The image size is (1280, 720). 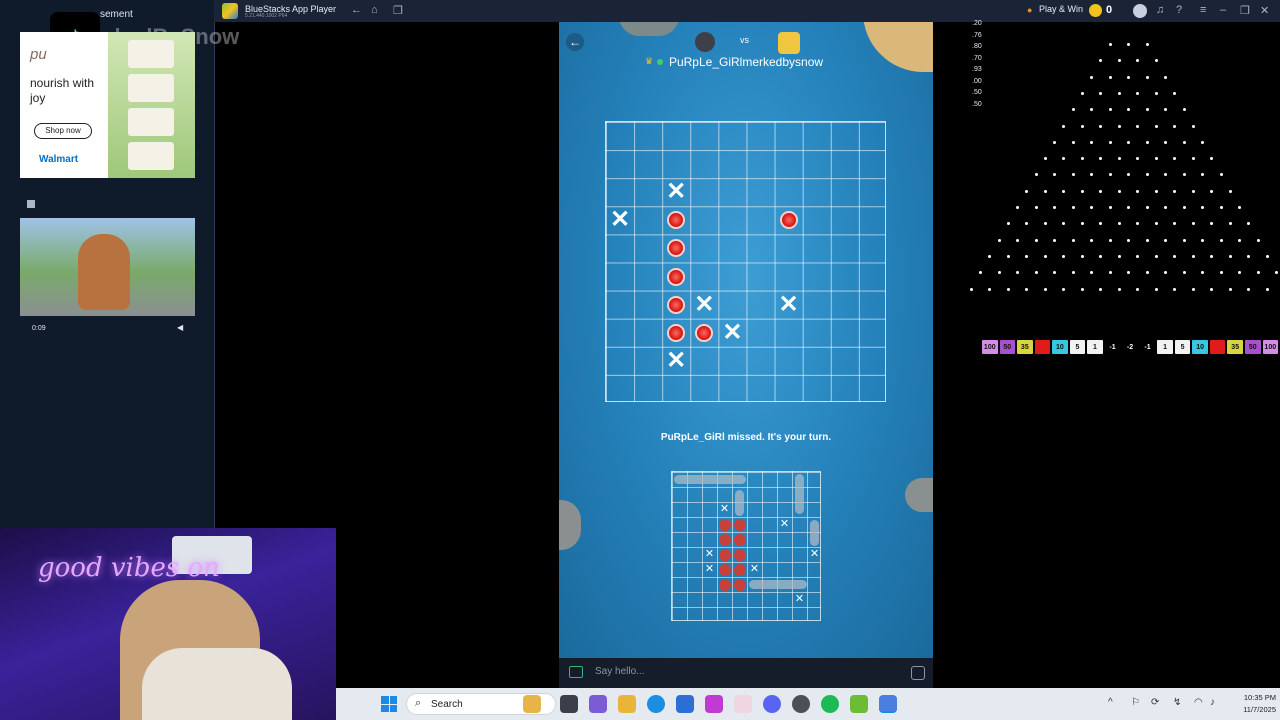 What do you see at coordinates (745, 261) in the screenshot?
I see `target-grid: ✕ ✕ ✕ ✕ ✕ ✕` at bounding box center [745, 261].